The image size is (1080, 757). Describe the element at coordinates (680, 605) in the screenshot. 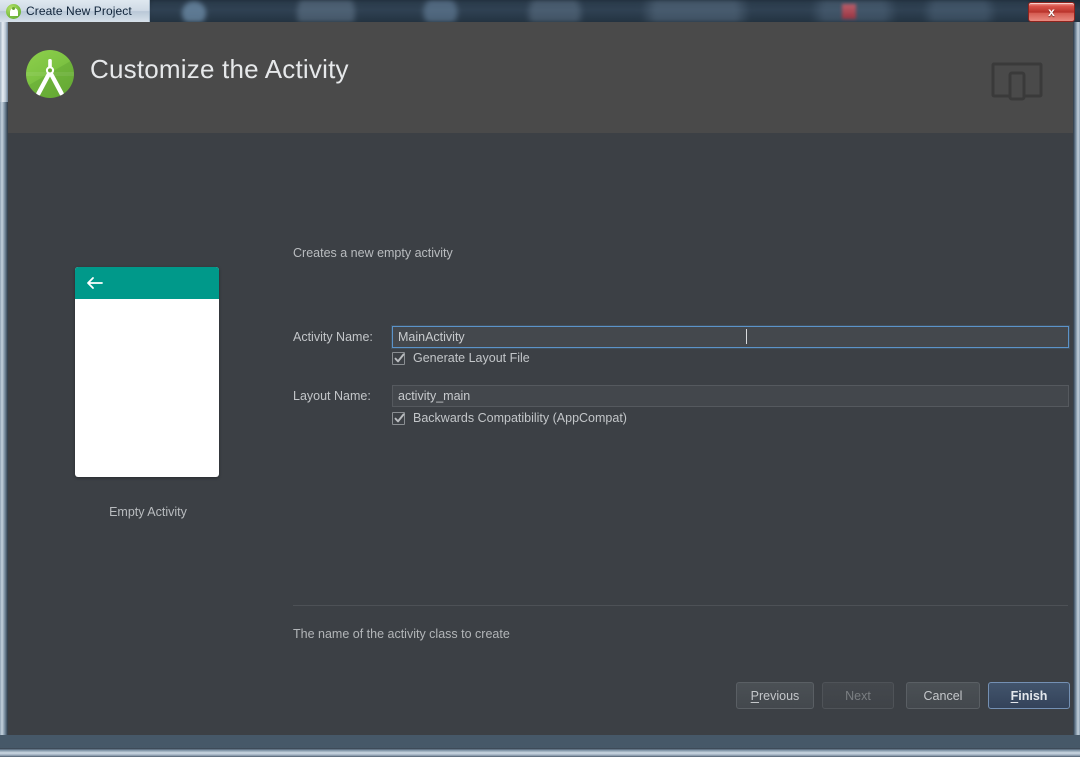

I see `hint-separator` at that location.